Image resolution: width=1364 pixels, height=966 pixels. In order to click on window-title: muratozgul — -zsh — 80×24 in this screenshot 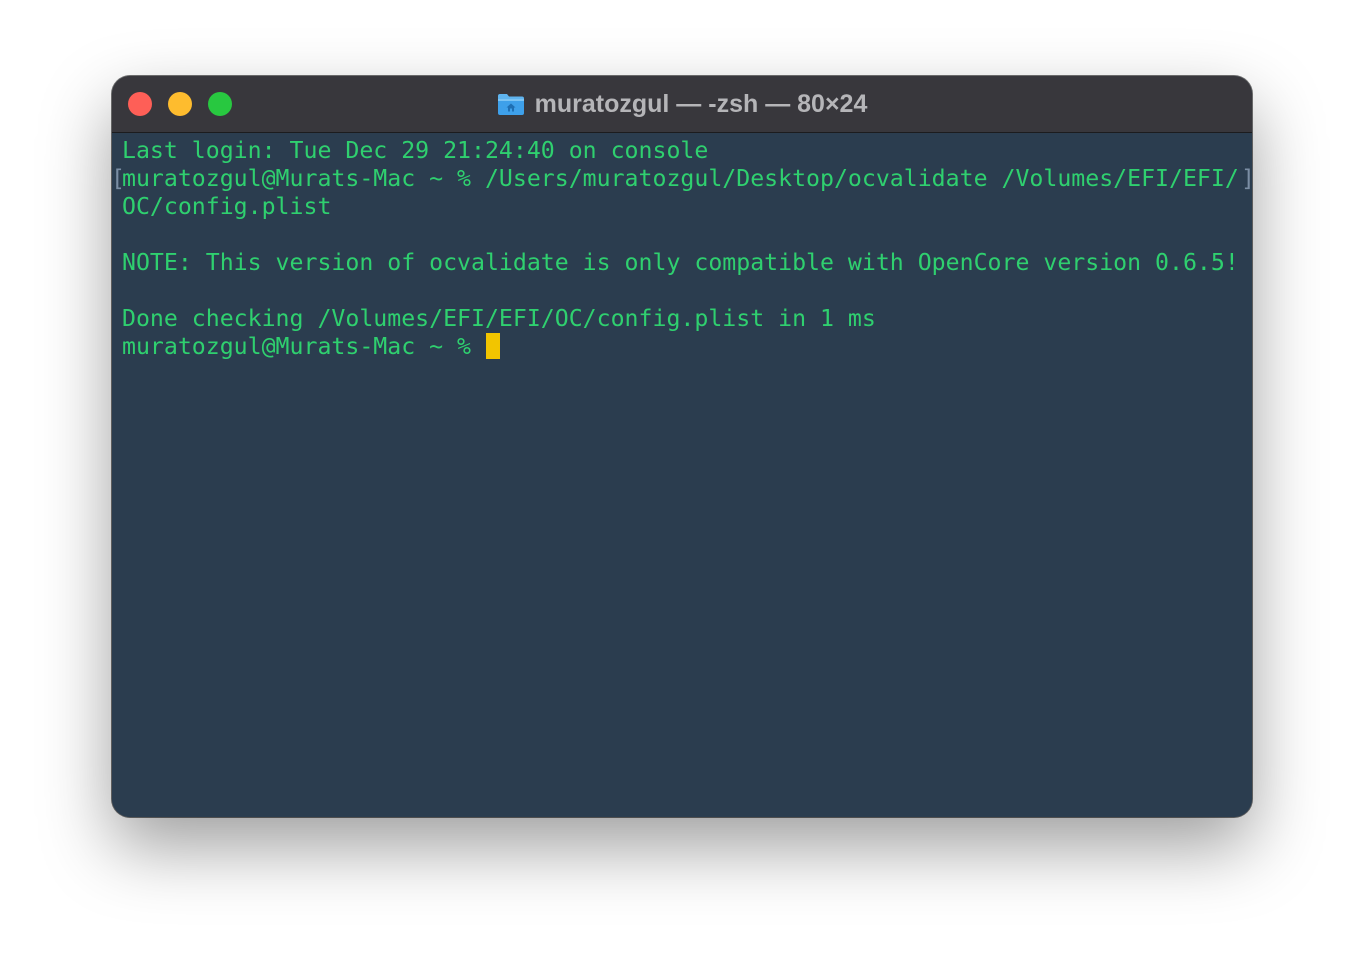, I will do `click(701, 103)`.